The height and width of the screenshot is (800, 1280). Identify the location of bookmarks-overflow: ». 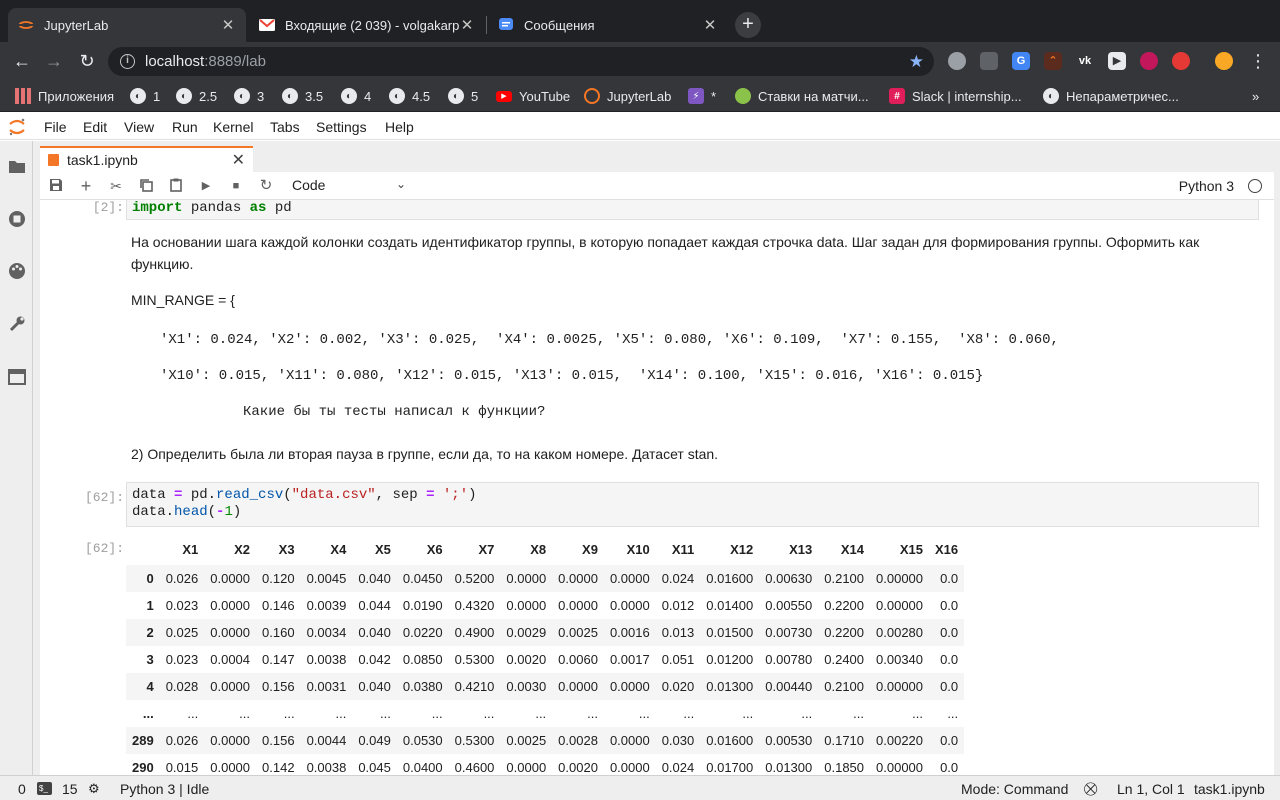
(1255, 96).